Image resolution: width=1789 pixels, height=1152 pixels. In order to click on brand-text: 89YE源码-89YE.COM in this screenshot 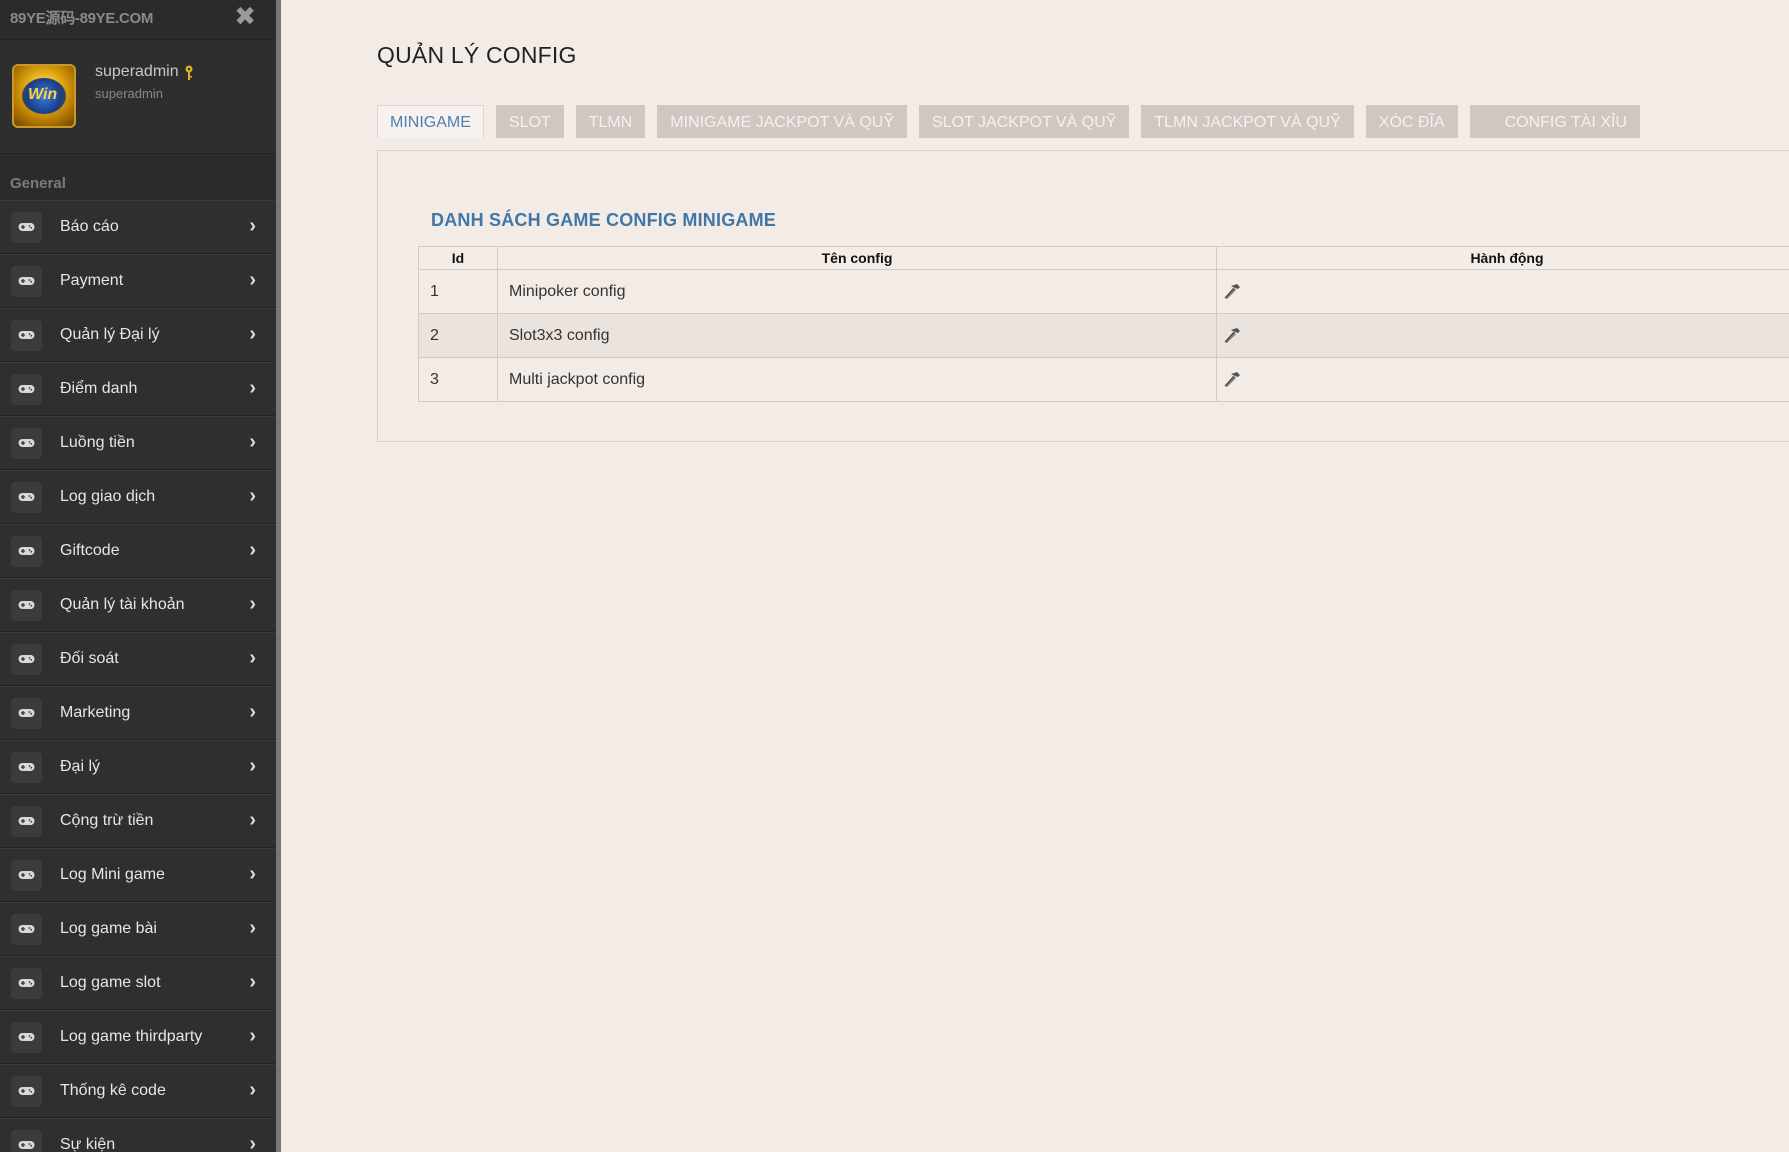, I will do `click(82, 18)`.